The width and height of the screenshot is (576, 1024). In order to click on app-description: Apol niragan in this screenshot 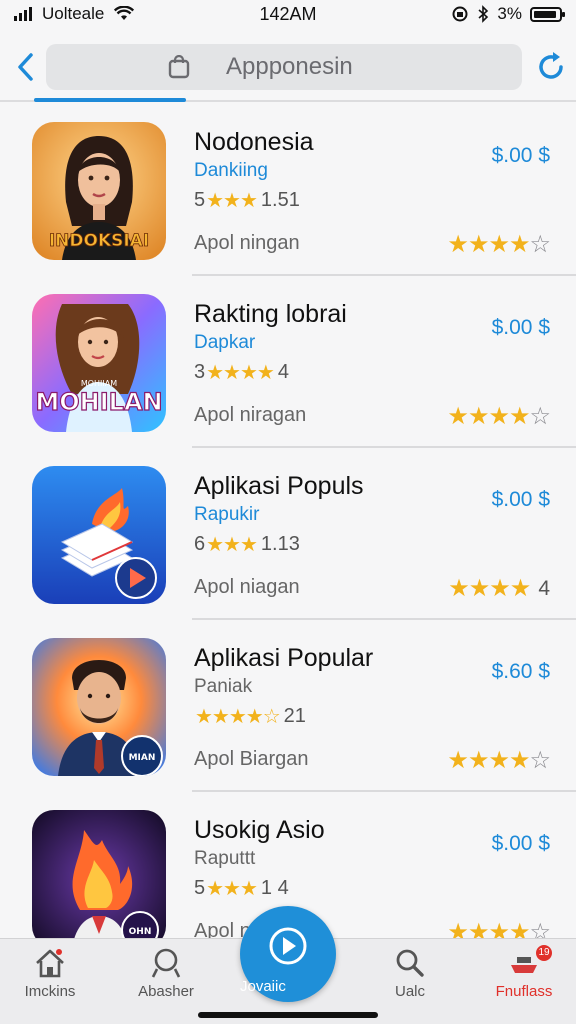, I will do `click(250, 415)`.